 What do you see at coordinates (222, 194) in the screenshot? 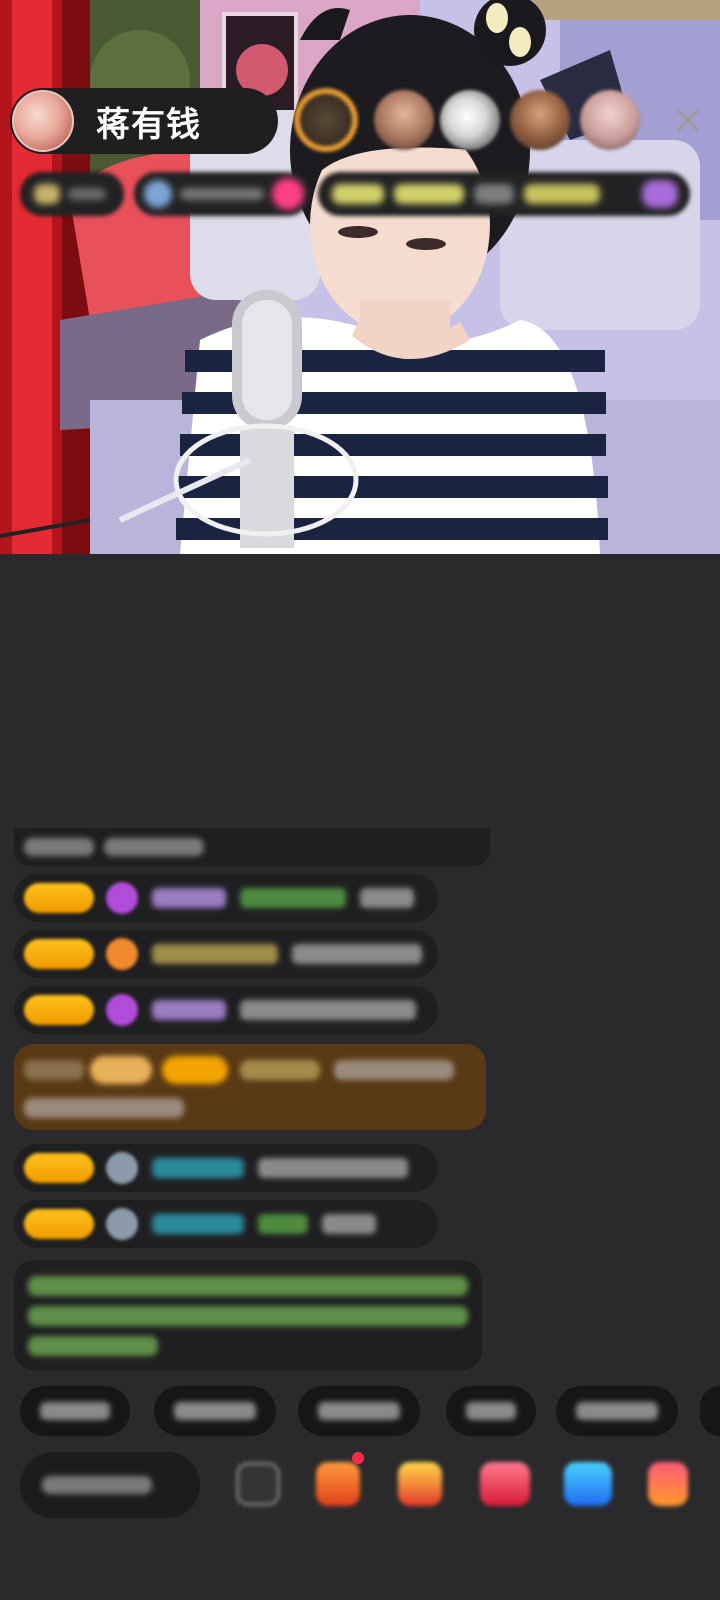
I see `stat-chip-popularity` at bounding box center [222, 194].